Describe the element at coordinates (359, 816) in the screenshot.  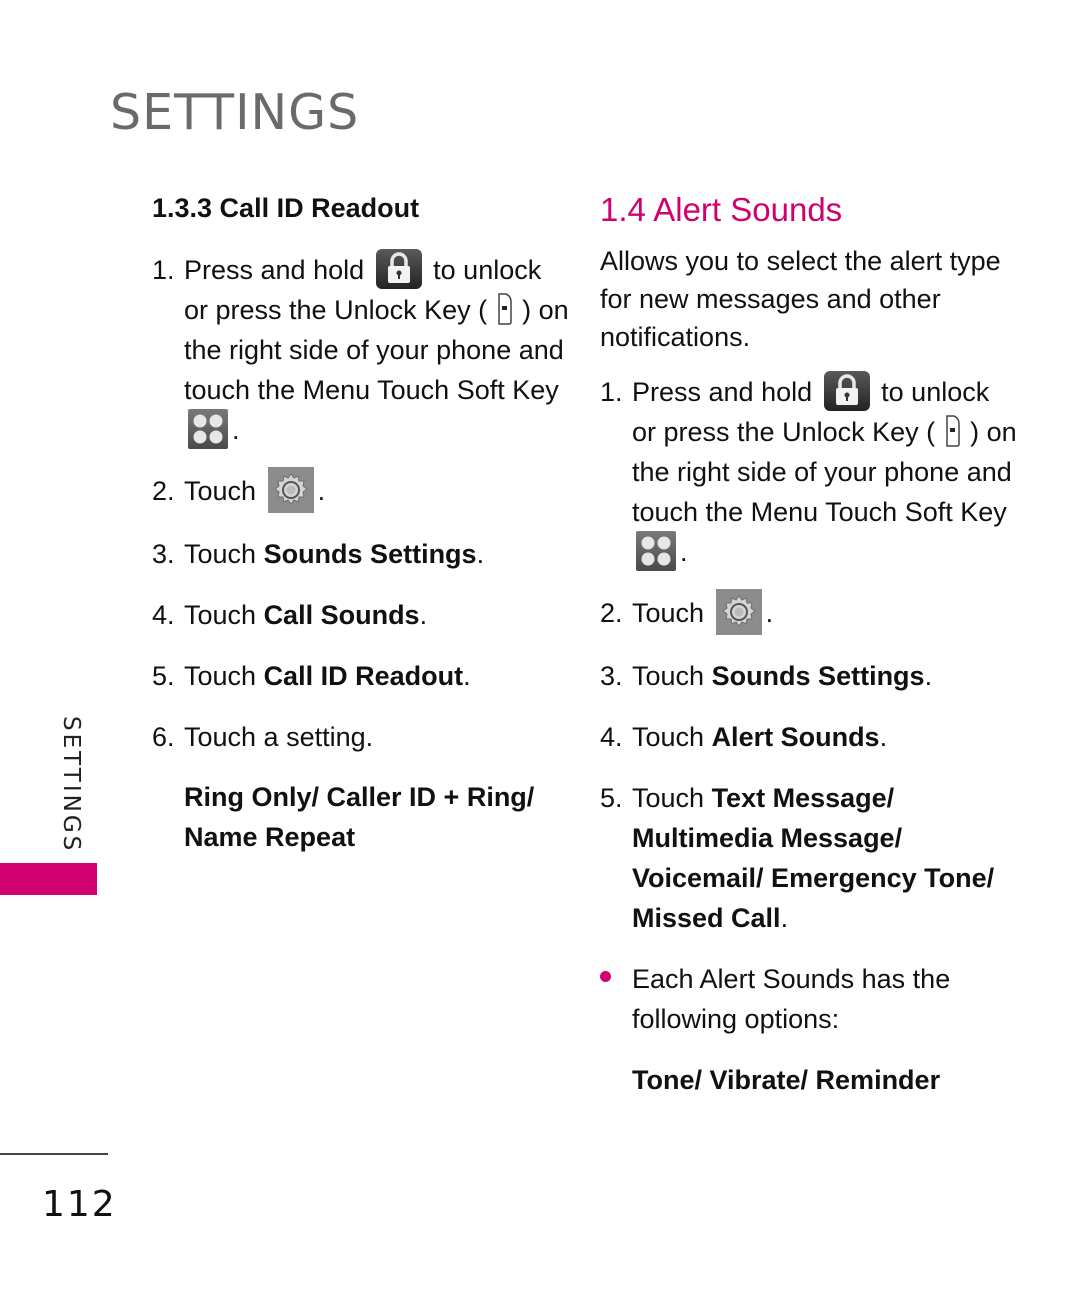
I see `setting-options: Ring Only/ Caller ID + Ring/ Name Repeat` at that location.